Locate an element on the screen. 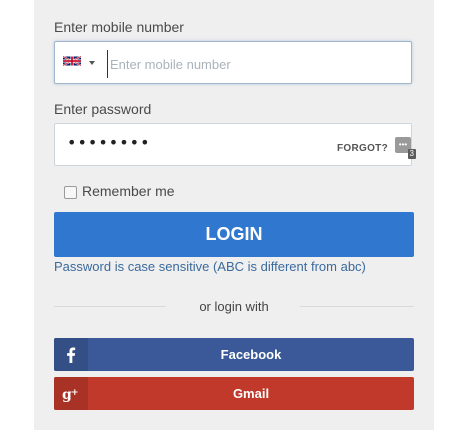  country-selector is located at coordinates (78, 63).